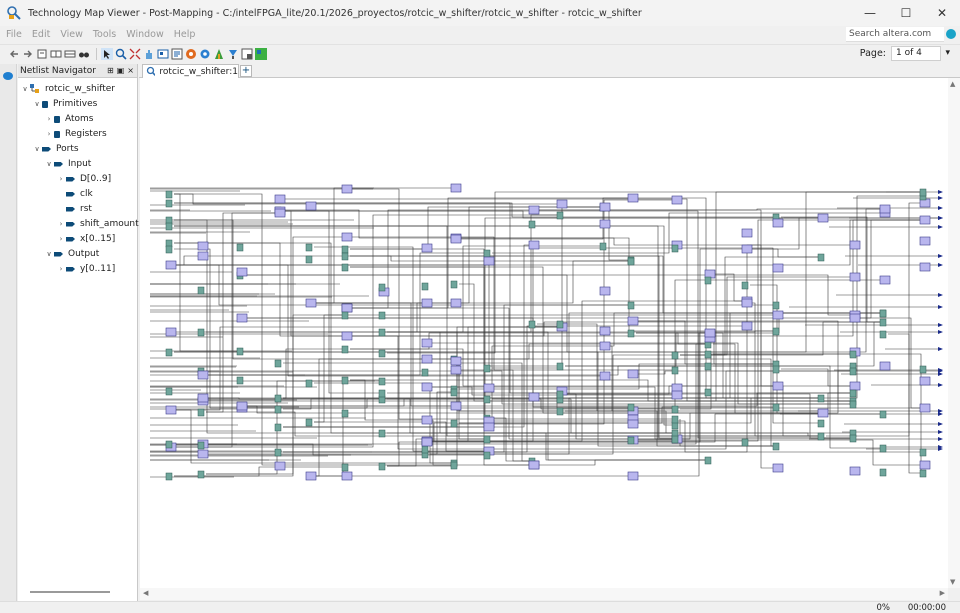 This screenshot has height=613, width=960. What do you see at coordinates (56, 119) in the screenshot?
I see `tree-item-atoms: › Atoms` at bounding box center [56, 119].